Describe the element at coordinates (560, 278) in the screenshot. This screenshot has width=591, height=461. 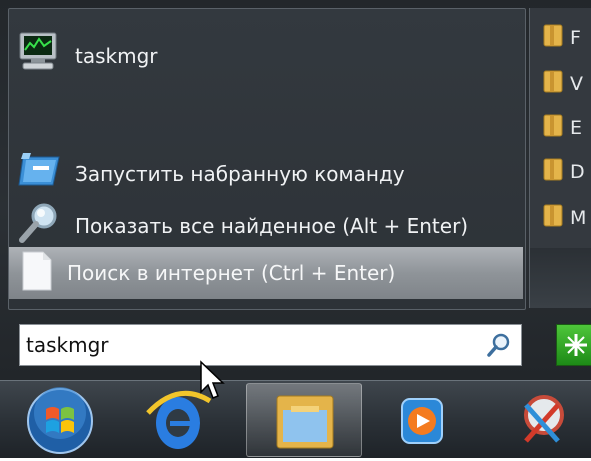
I see `right-pane-footer` at that location.